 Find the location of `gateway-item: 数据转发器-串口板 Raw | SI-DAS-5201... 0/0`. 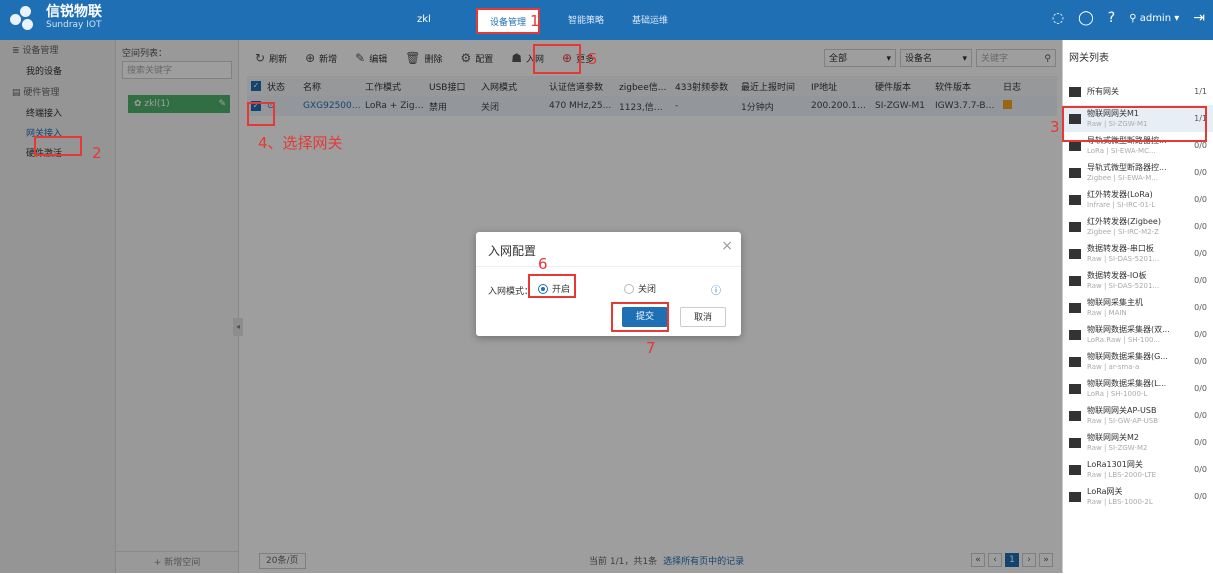

gateway-item: 数据转发器-串口板 Raw | SI-DAS-5201... 0/0 is located at coordinates (1138, 253).